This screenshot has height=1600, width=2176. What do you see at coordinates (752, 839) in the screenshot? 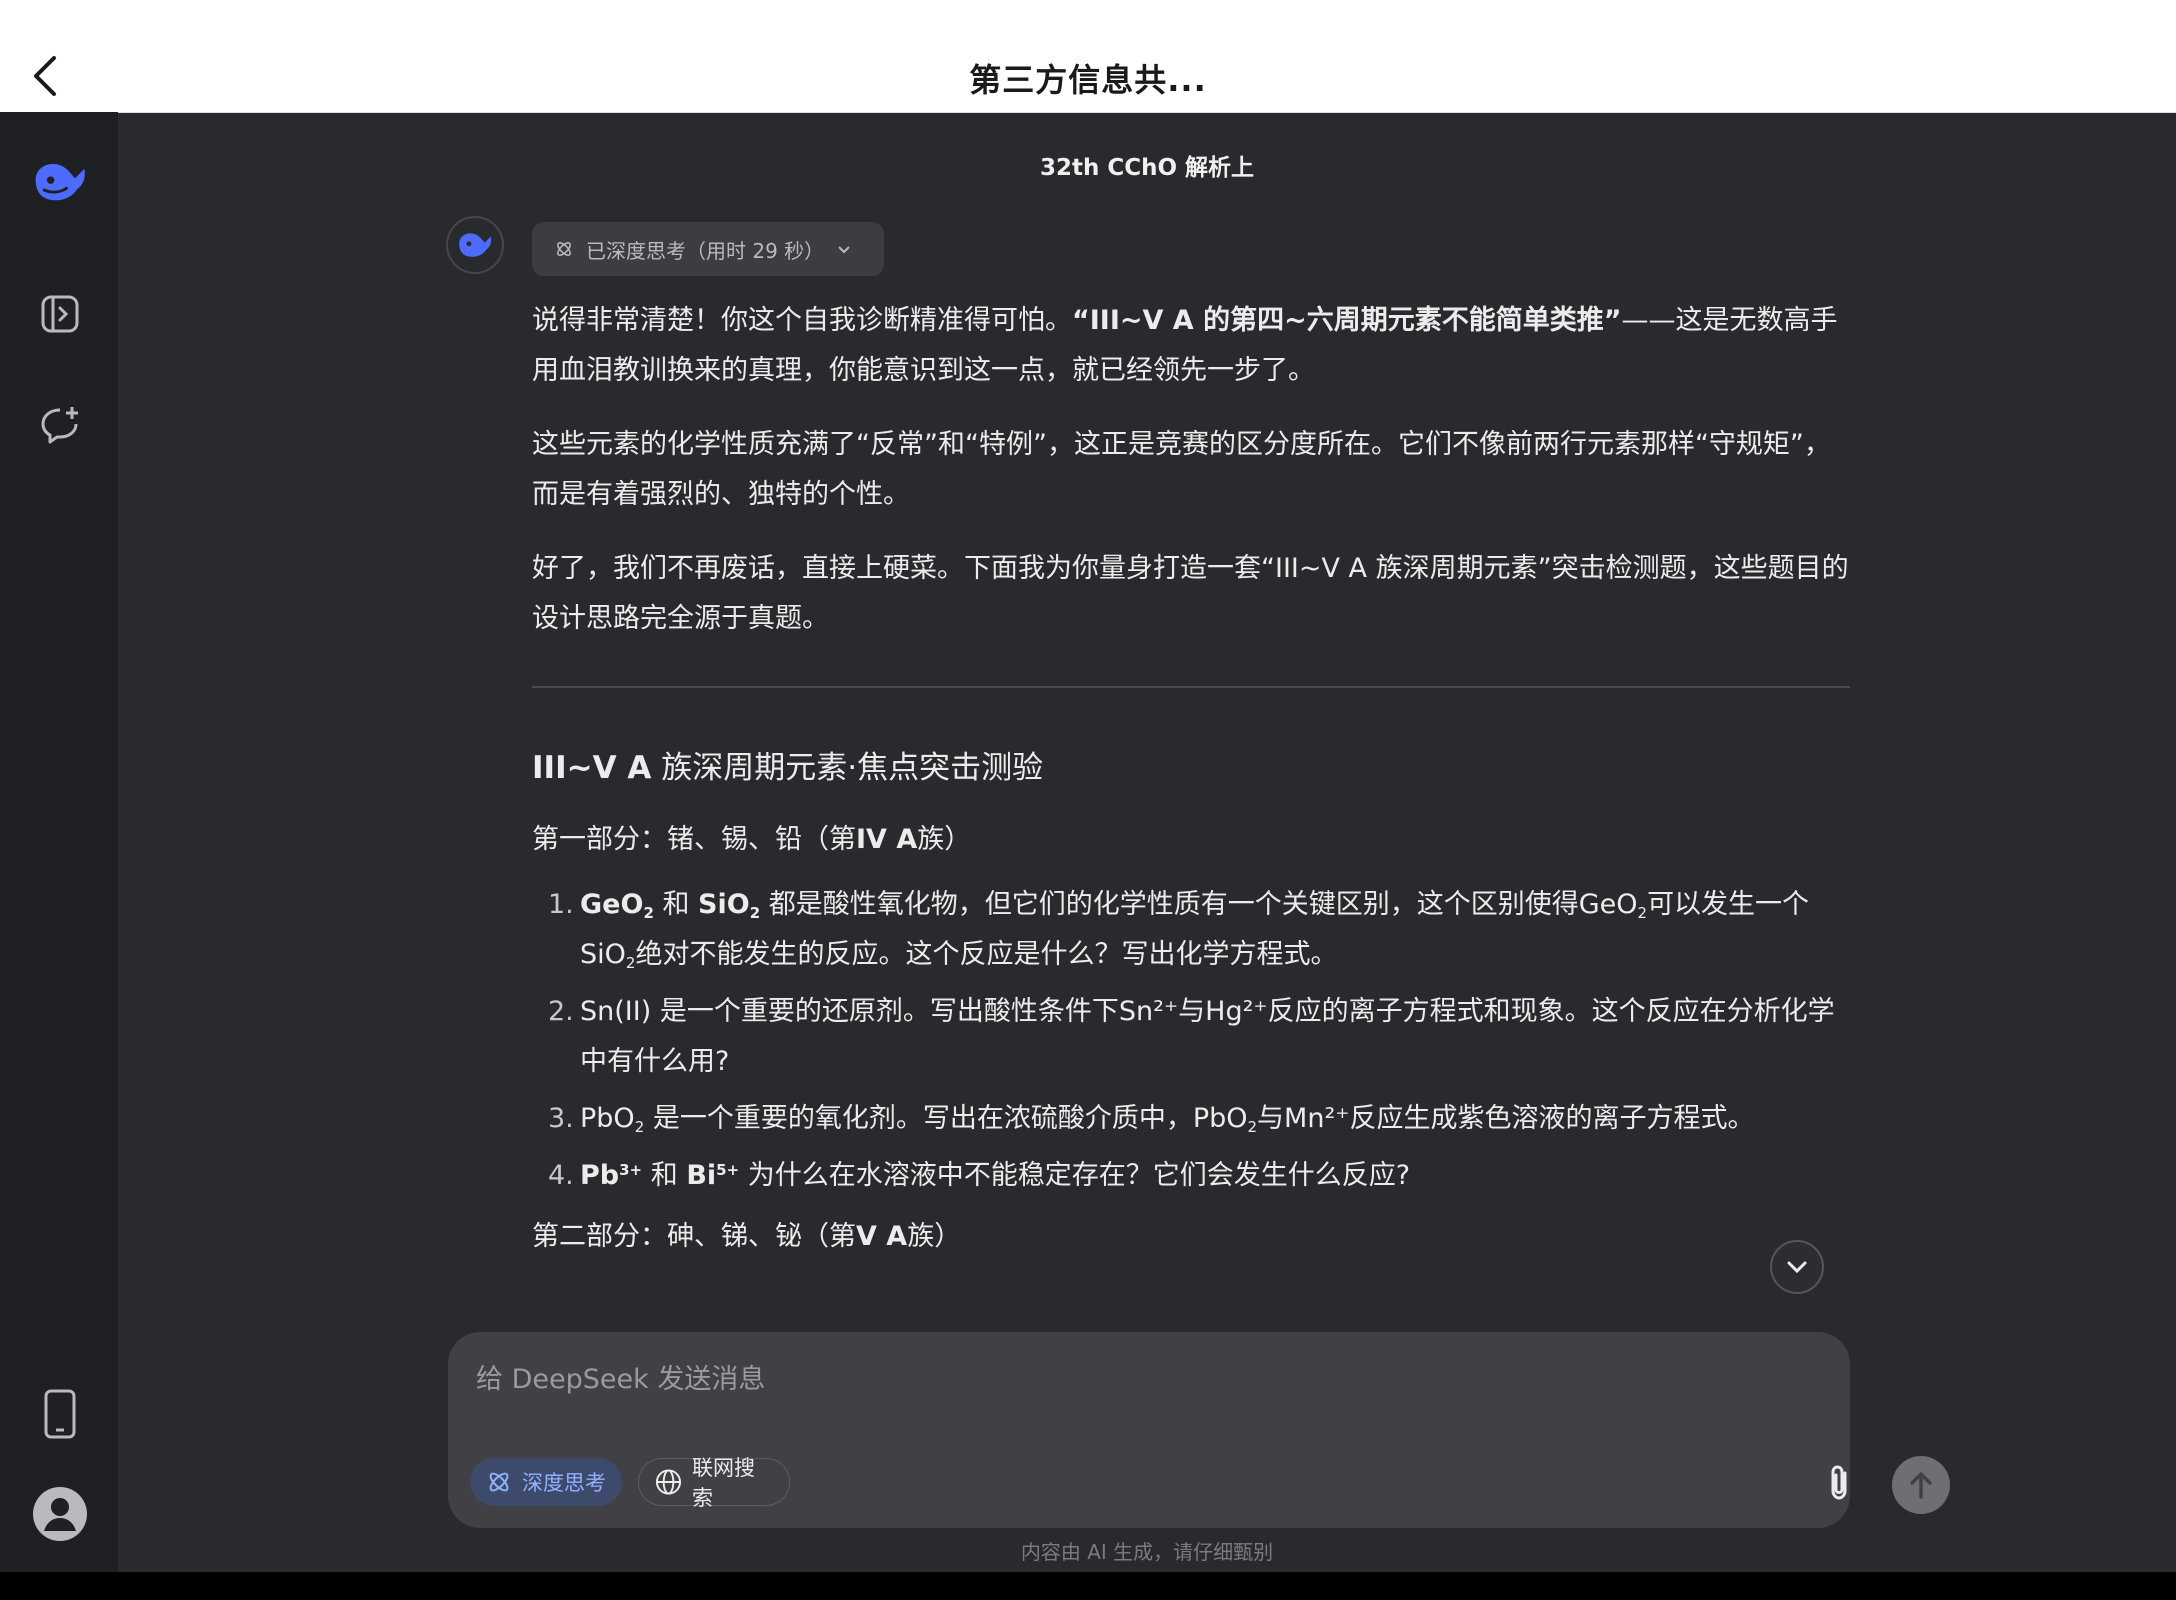
I see `section-heading-part1: 第一部分：锗、锡、铅（第IV A族）` at bounding box center [752, 839].